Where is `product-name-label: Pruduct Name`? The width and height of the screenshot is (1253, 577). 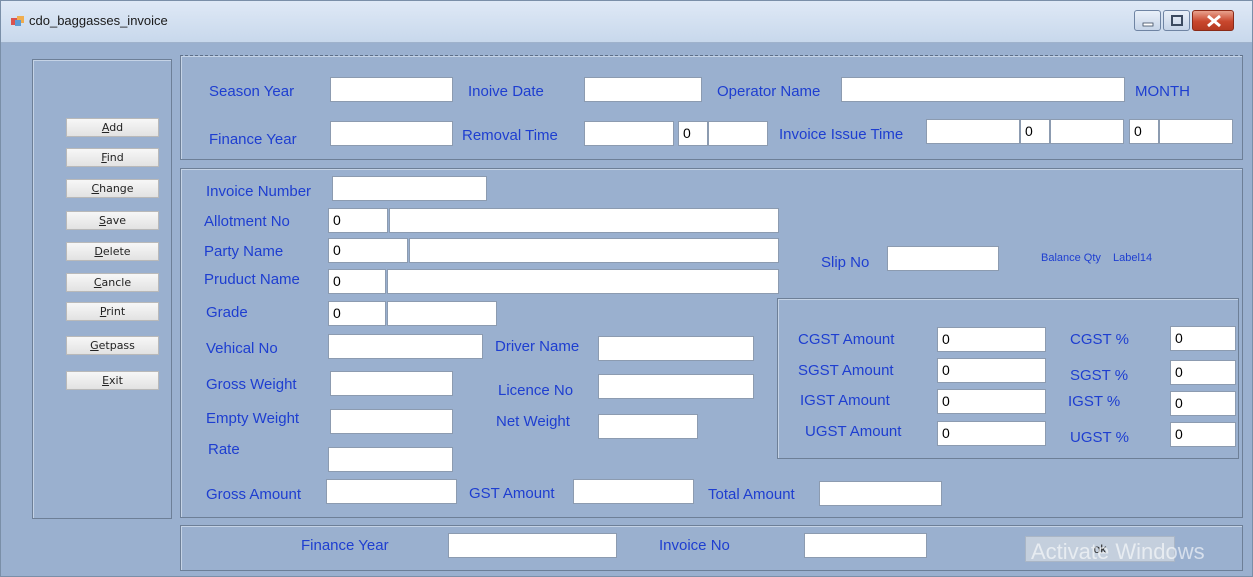
product-name-label: Pruduct Name is located at coordinates (252, 279).